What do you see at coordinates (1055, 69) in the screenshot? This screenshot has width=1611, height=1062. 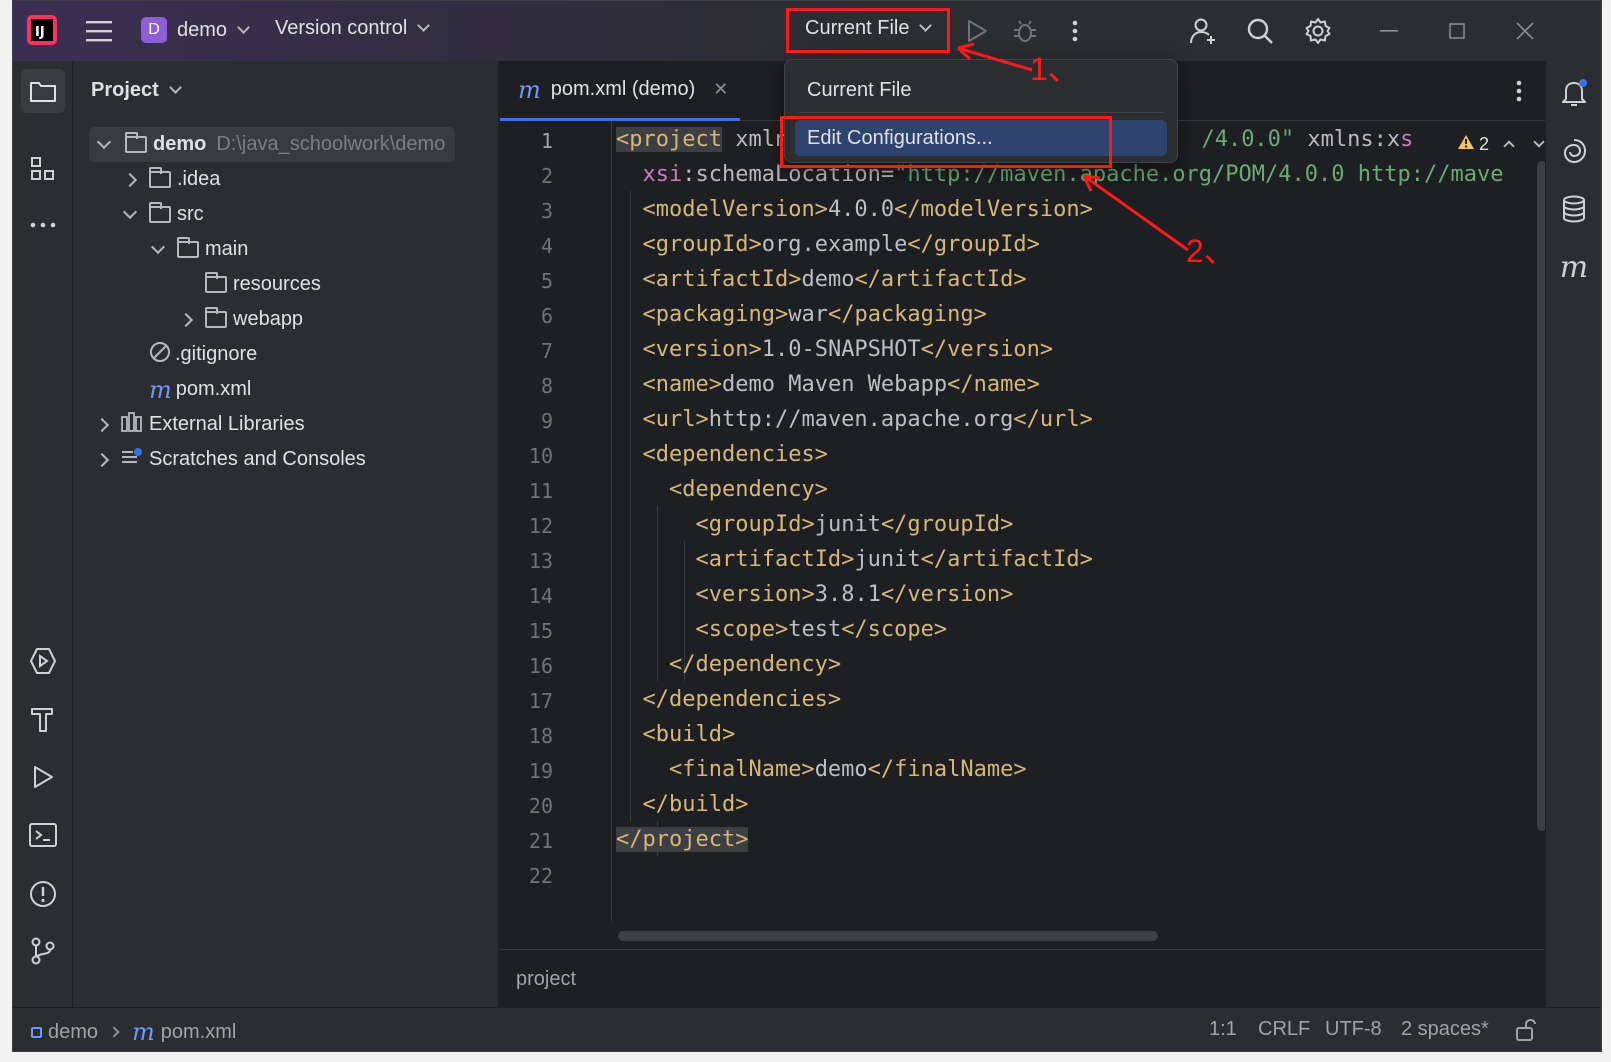 I see `annotation-label-1: 1、` at bounding box center [1055, 69].